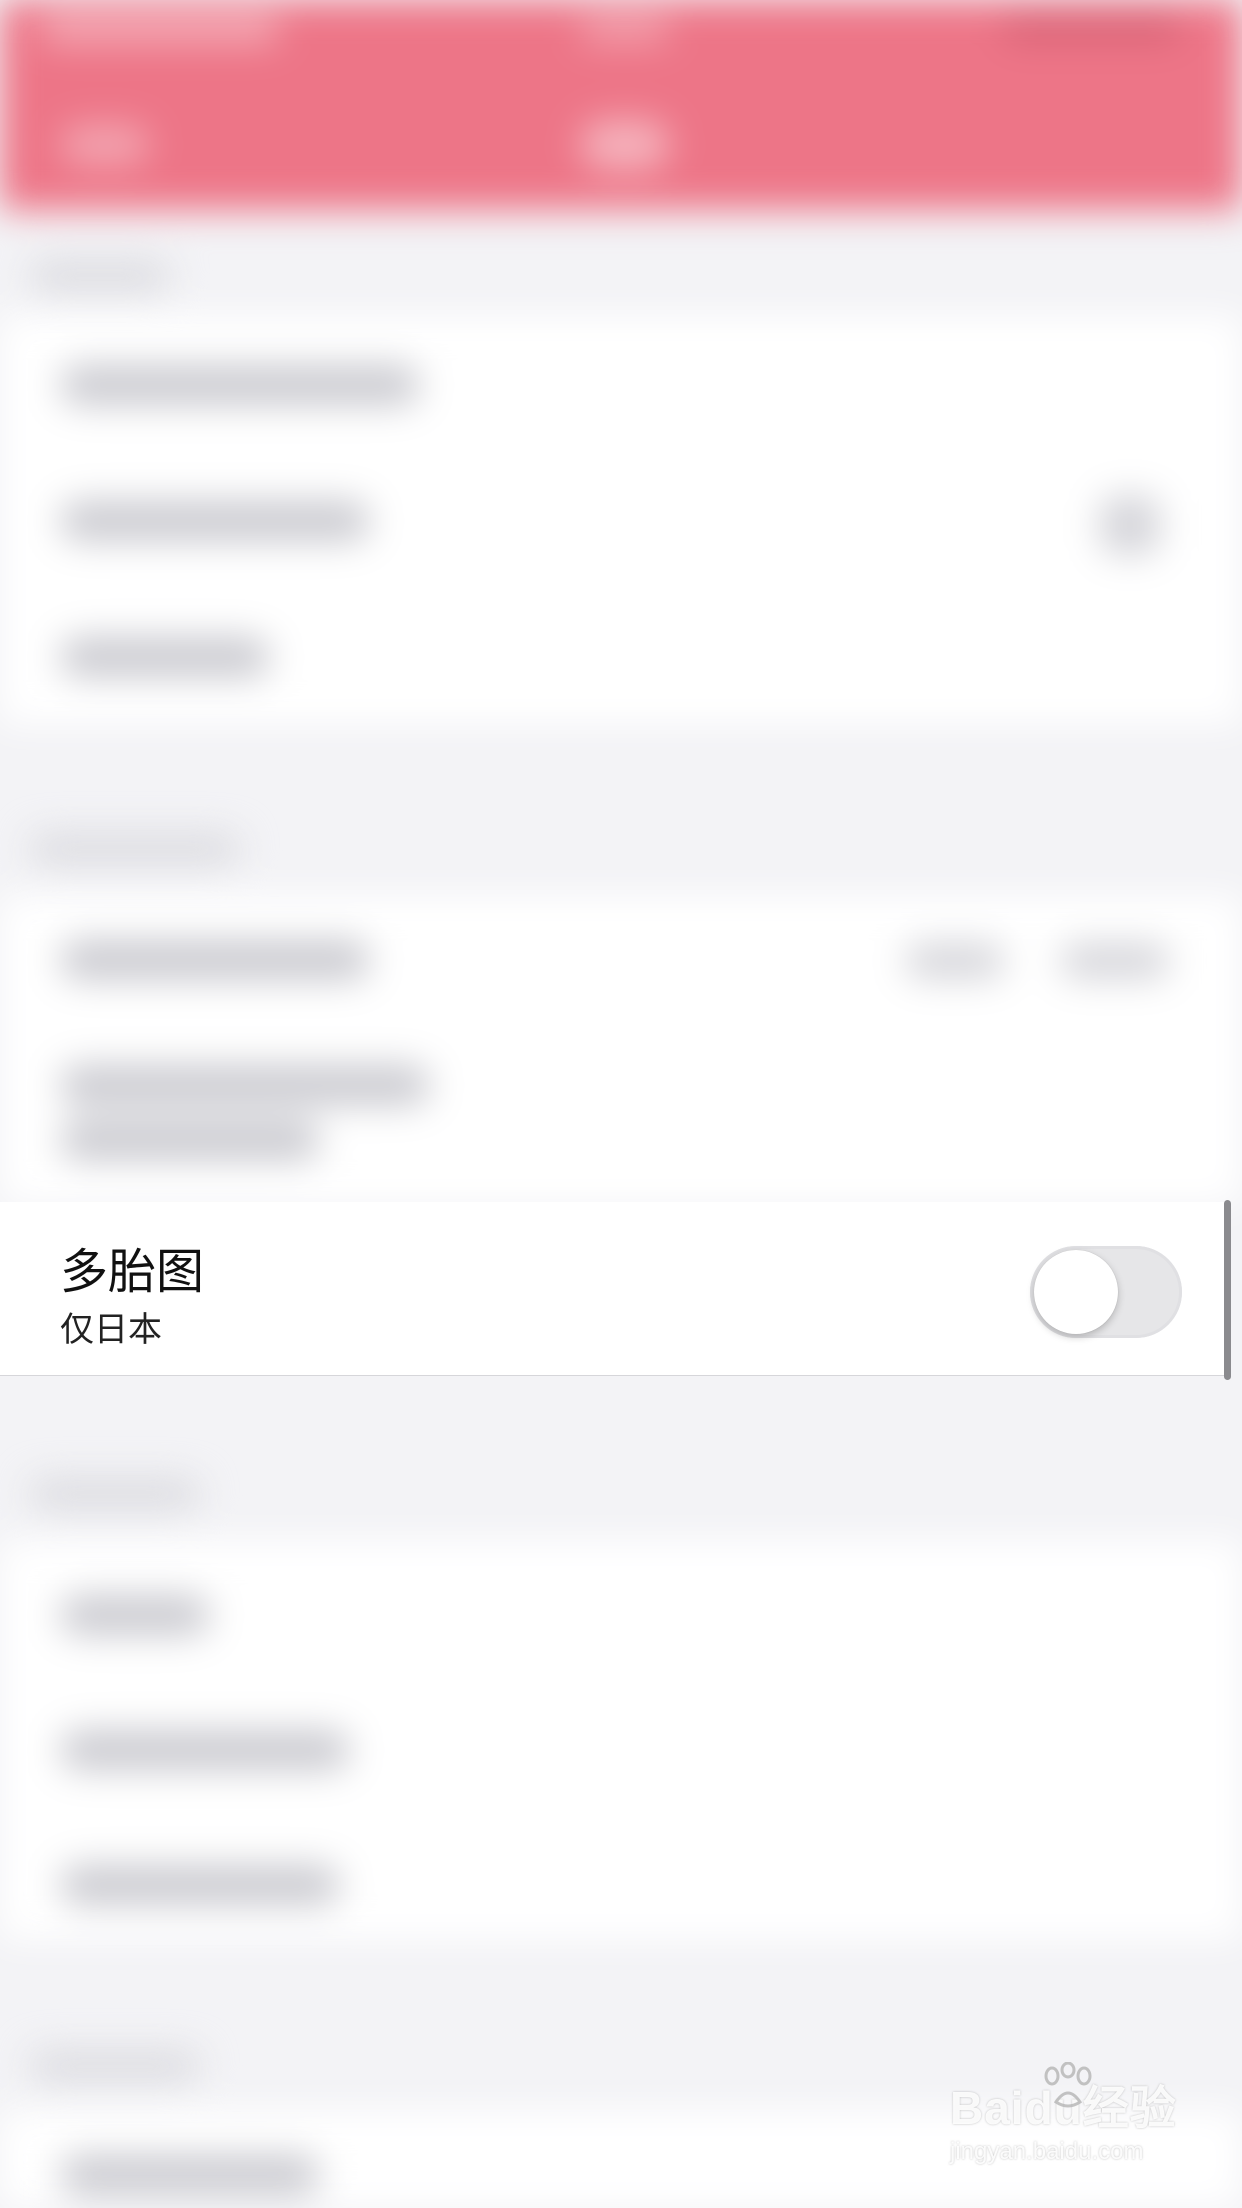 This screenshot has height=2208, width=1242. What do you see at coordinates (160, 30) in the screenshot?
I see `status-bar-left` at bounding box center [160, 30].